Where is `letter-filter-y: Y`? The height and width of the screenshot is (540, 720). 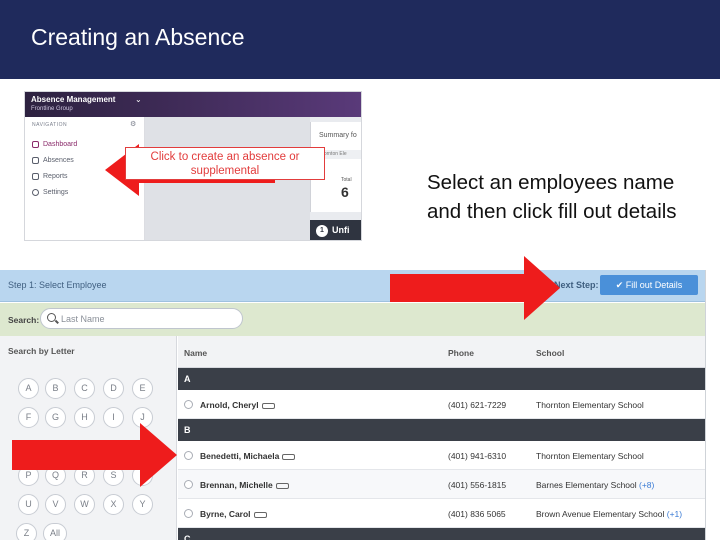 letter-filter-y: Y is located at coordinates (142, 504).